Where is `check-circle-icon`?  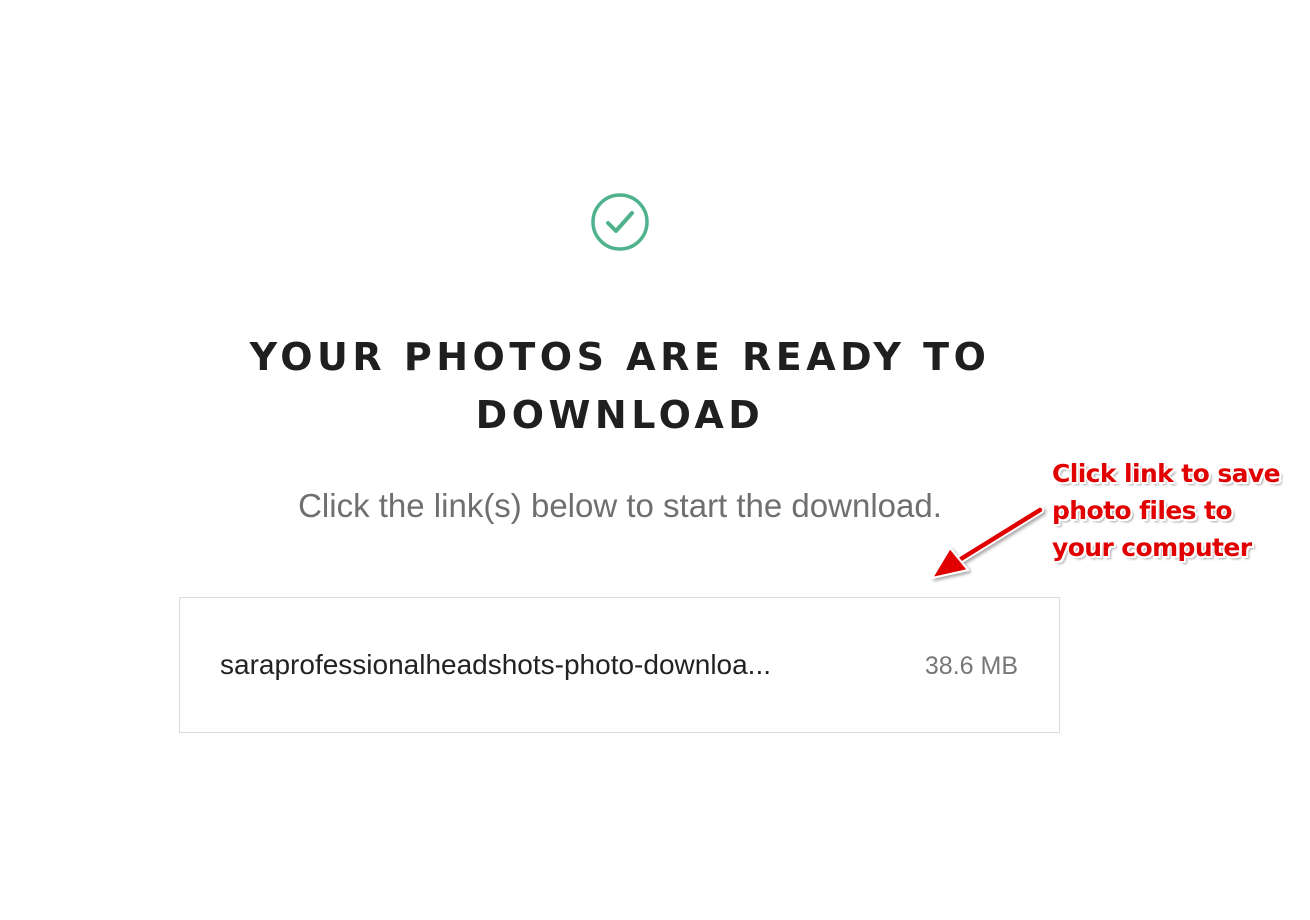
check-circle-icon is located at coordinates (620, 222).